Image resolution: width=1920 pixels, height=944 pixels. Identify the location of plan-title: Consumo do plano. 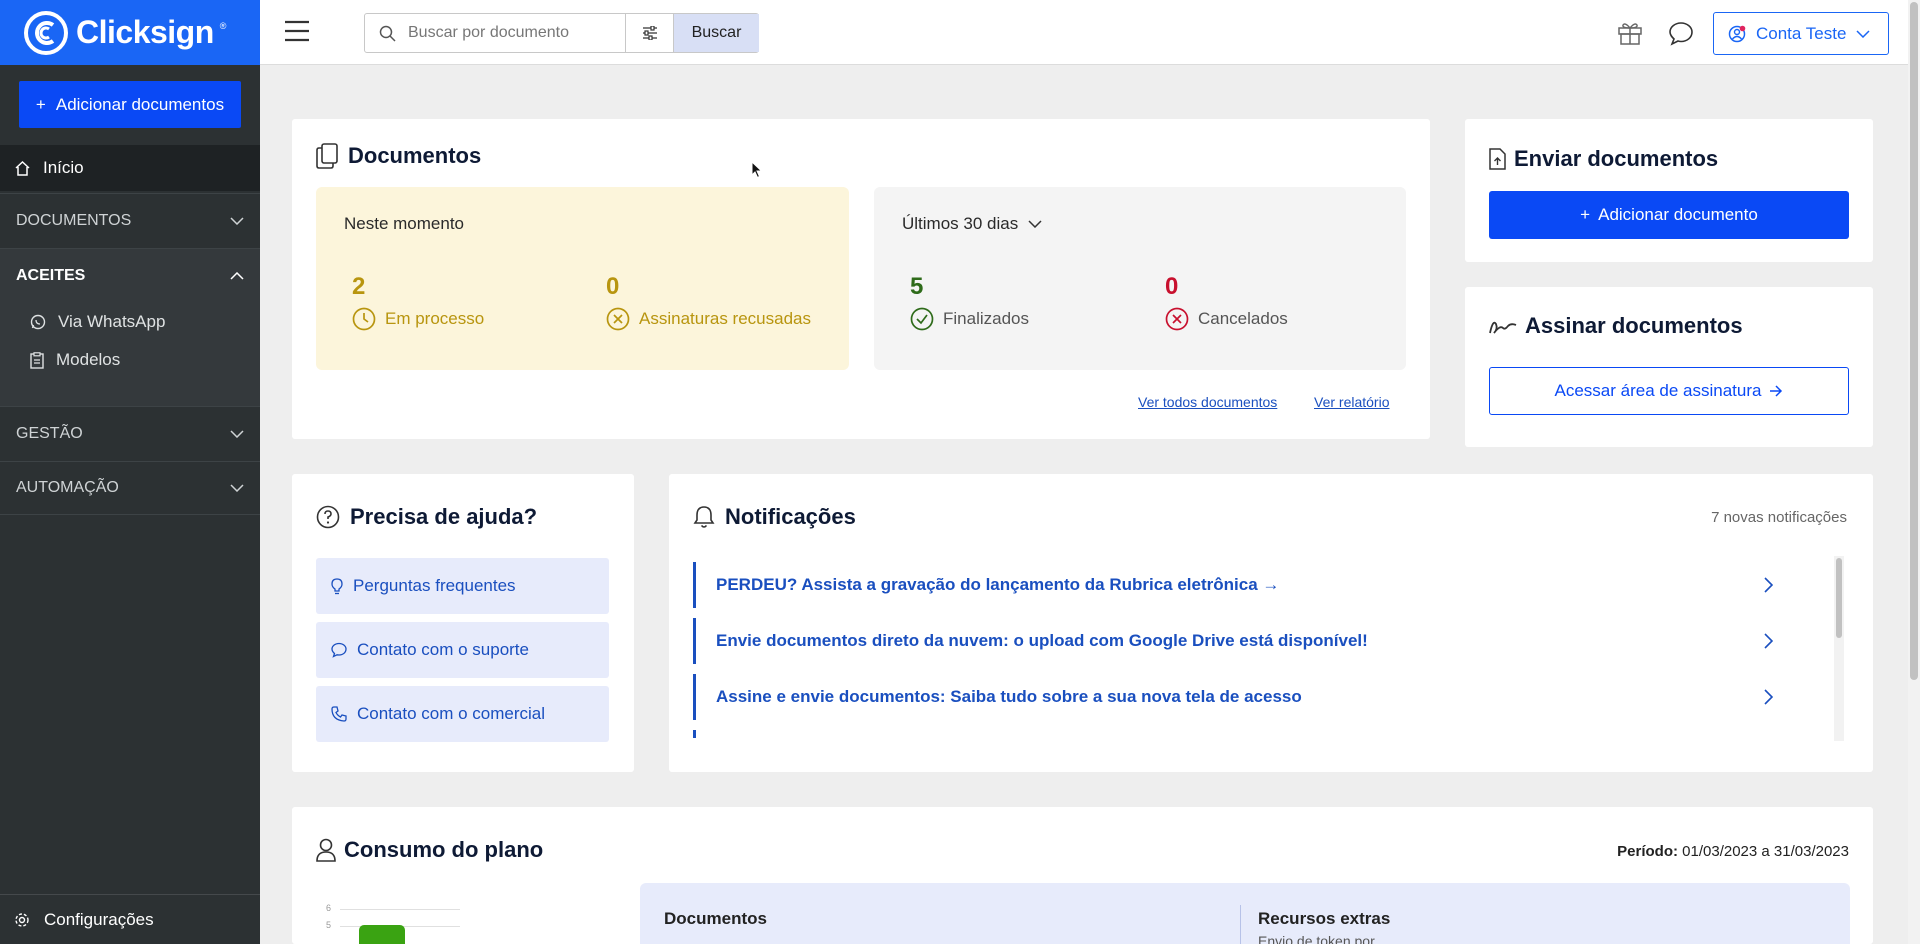
(429, 850).